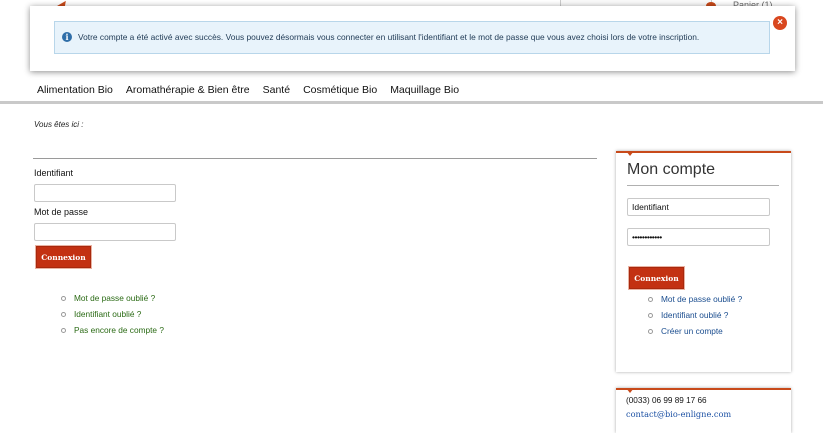 This screenshot has width=823, height=433. Describe the element at coordinates (698, 237) in the screenshot. I see `account-password-input: ••••••••••••` at that location.